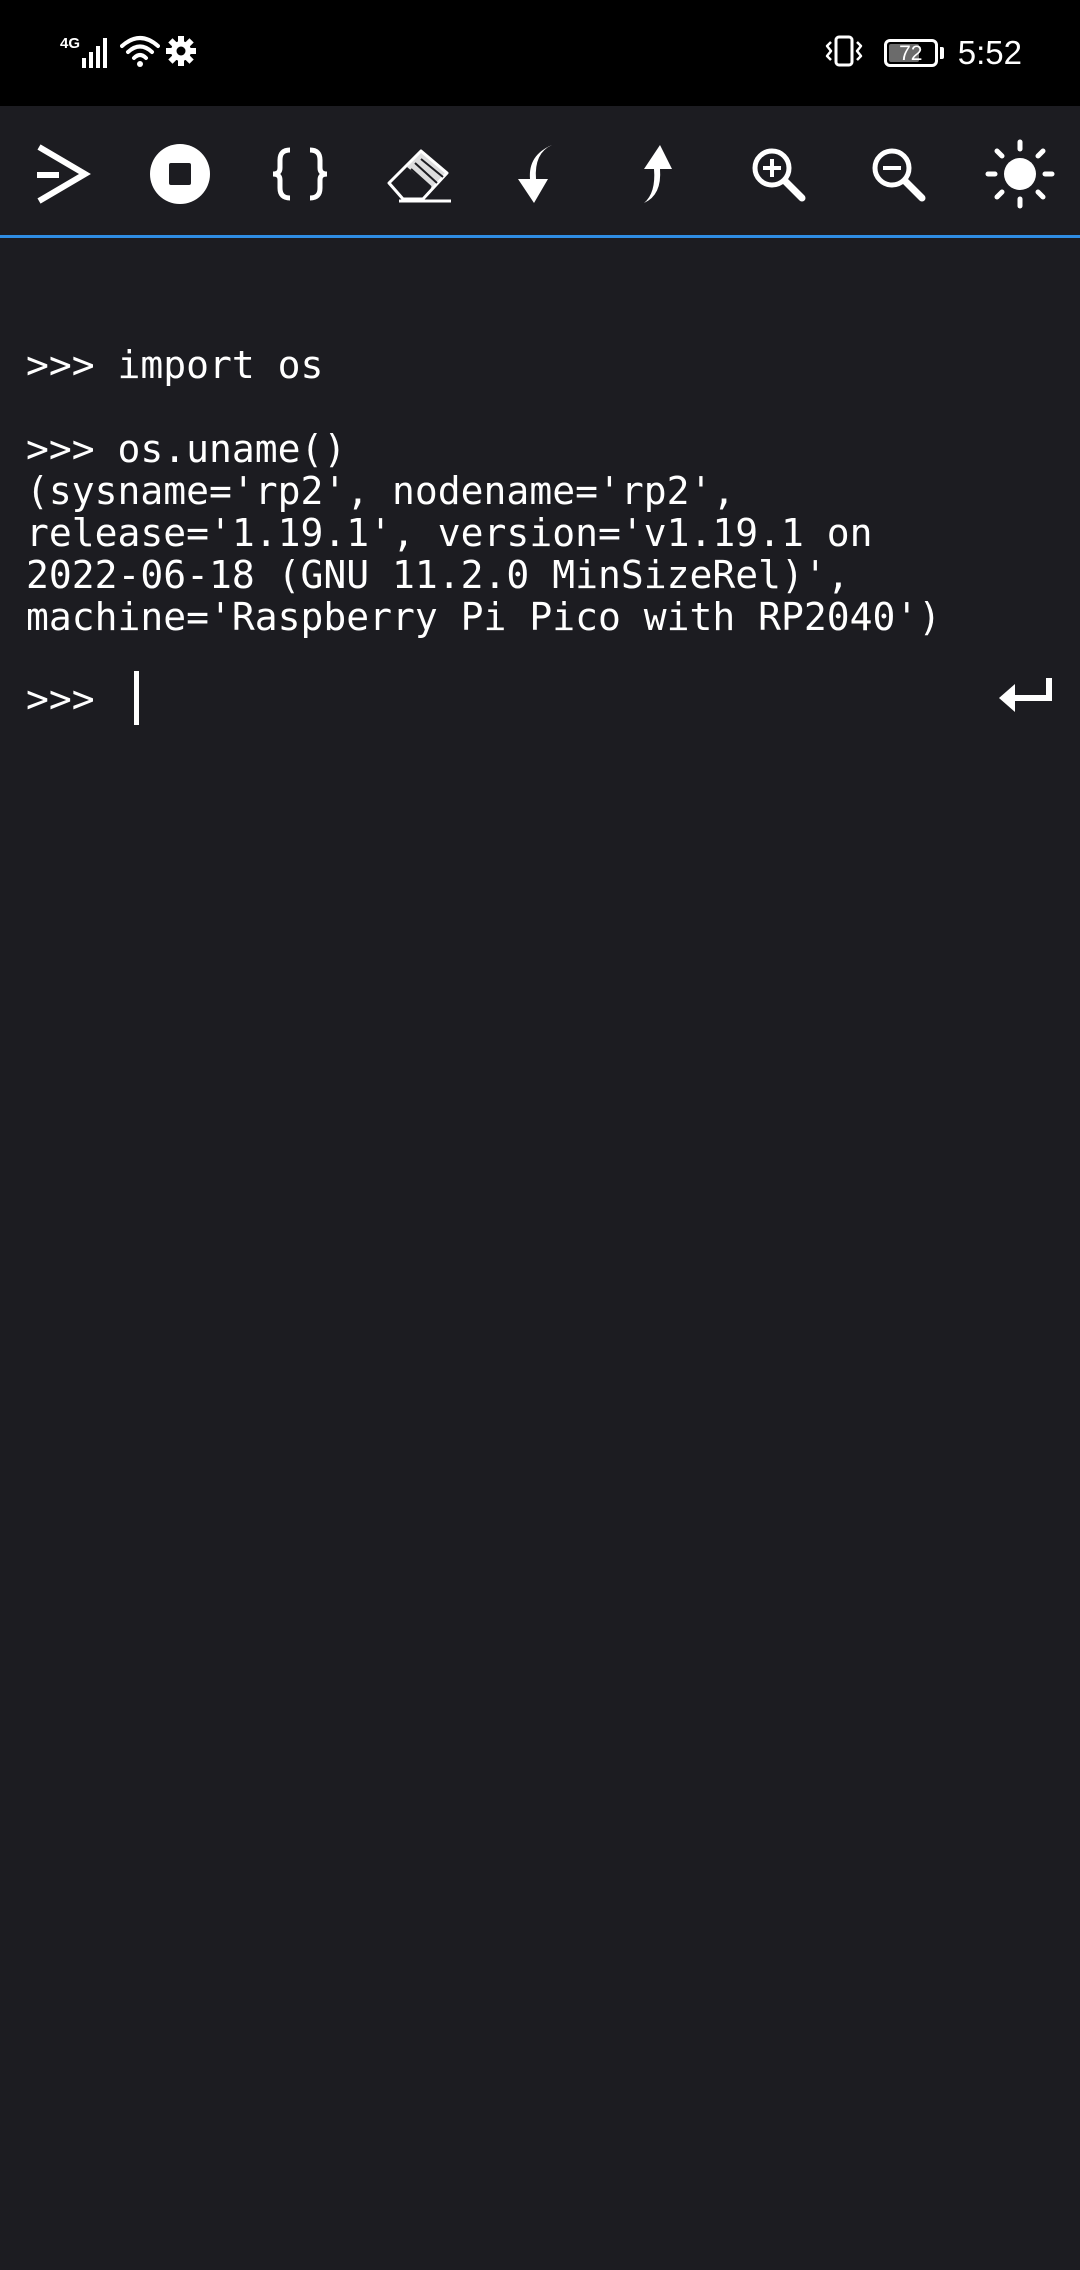 The width and height of the screenshot is (1080, 2270). I want to click on battery-level-text: 72, so click(911, 53).